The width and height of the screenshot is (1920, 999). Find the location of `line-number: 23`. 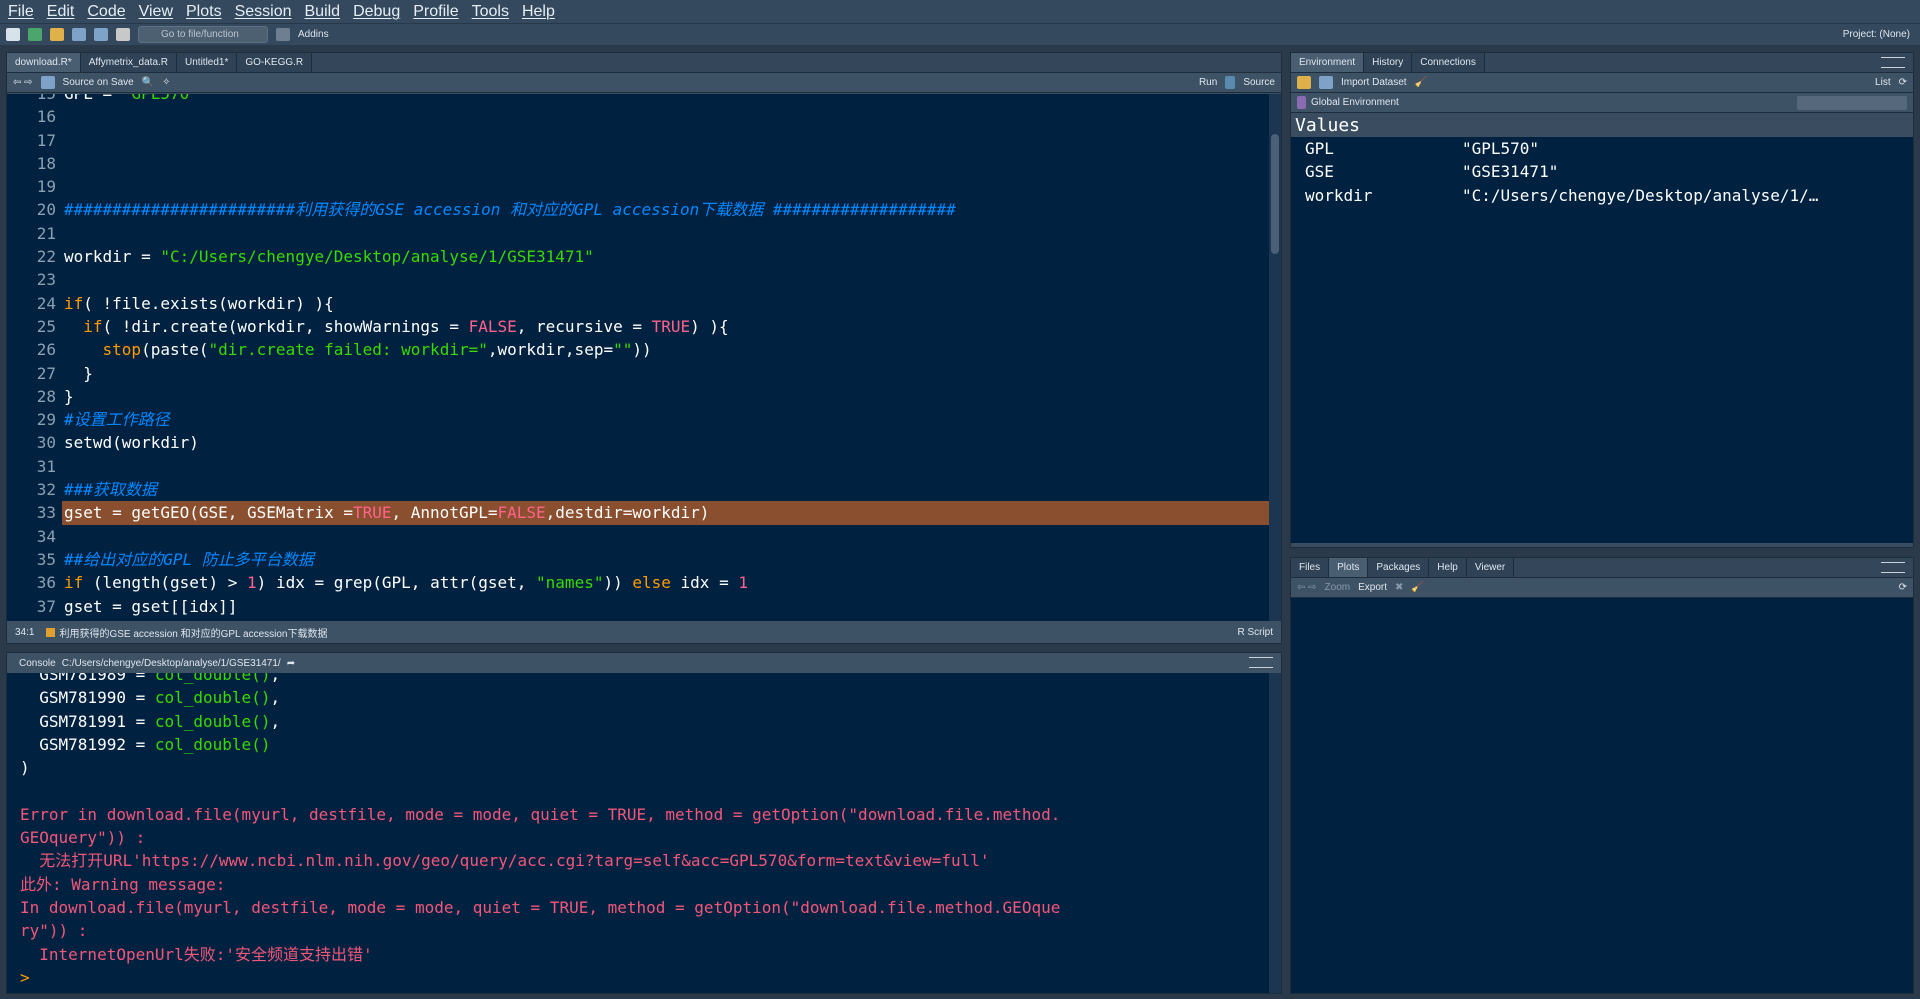

line-number: 23 is located at coordinates (46, 280).